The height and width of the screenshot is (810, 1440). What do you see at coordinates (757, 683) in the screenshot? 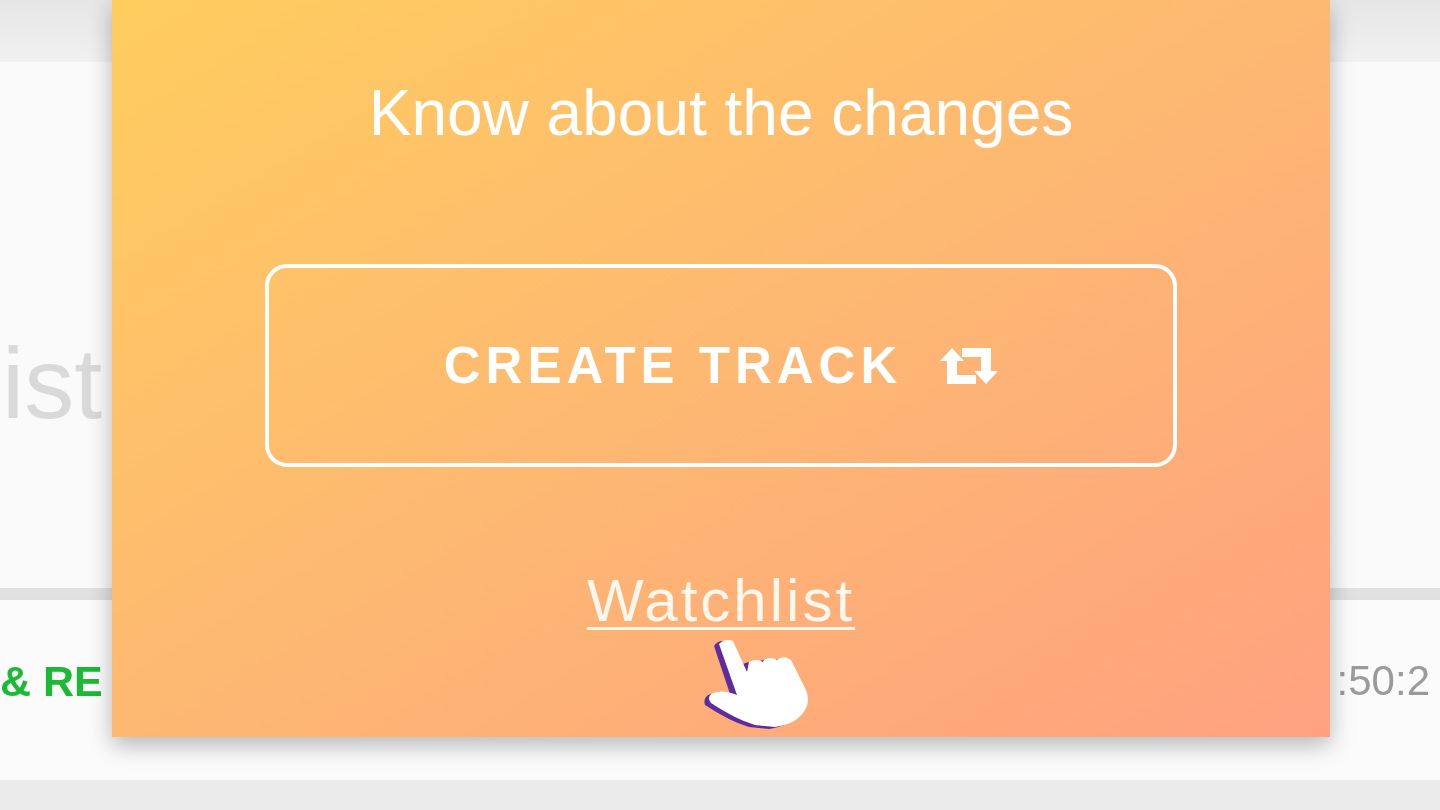
I see `hand-cursor-icon` at bounding box center [757, 683].